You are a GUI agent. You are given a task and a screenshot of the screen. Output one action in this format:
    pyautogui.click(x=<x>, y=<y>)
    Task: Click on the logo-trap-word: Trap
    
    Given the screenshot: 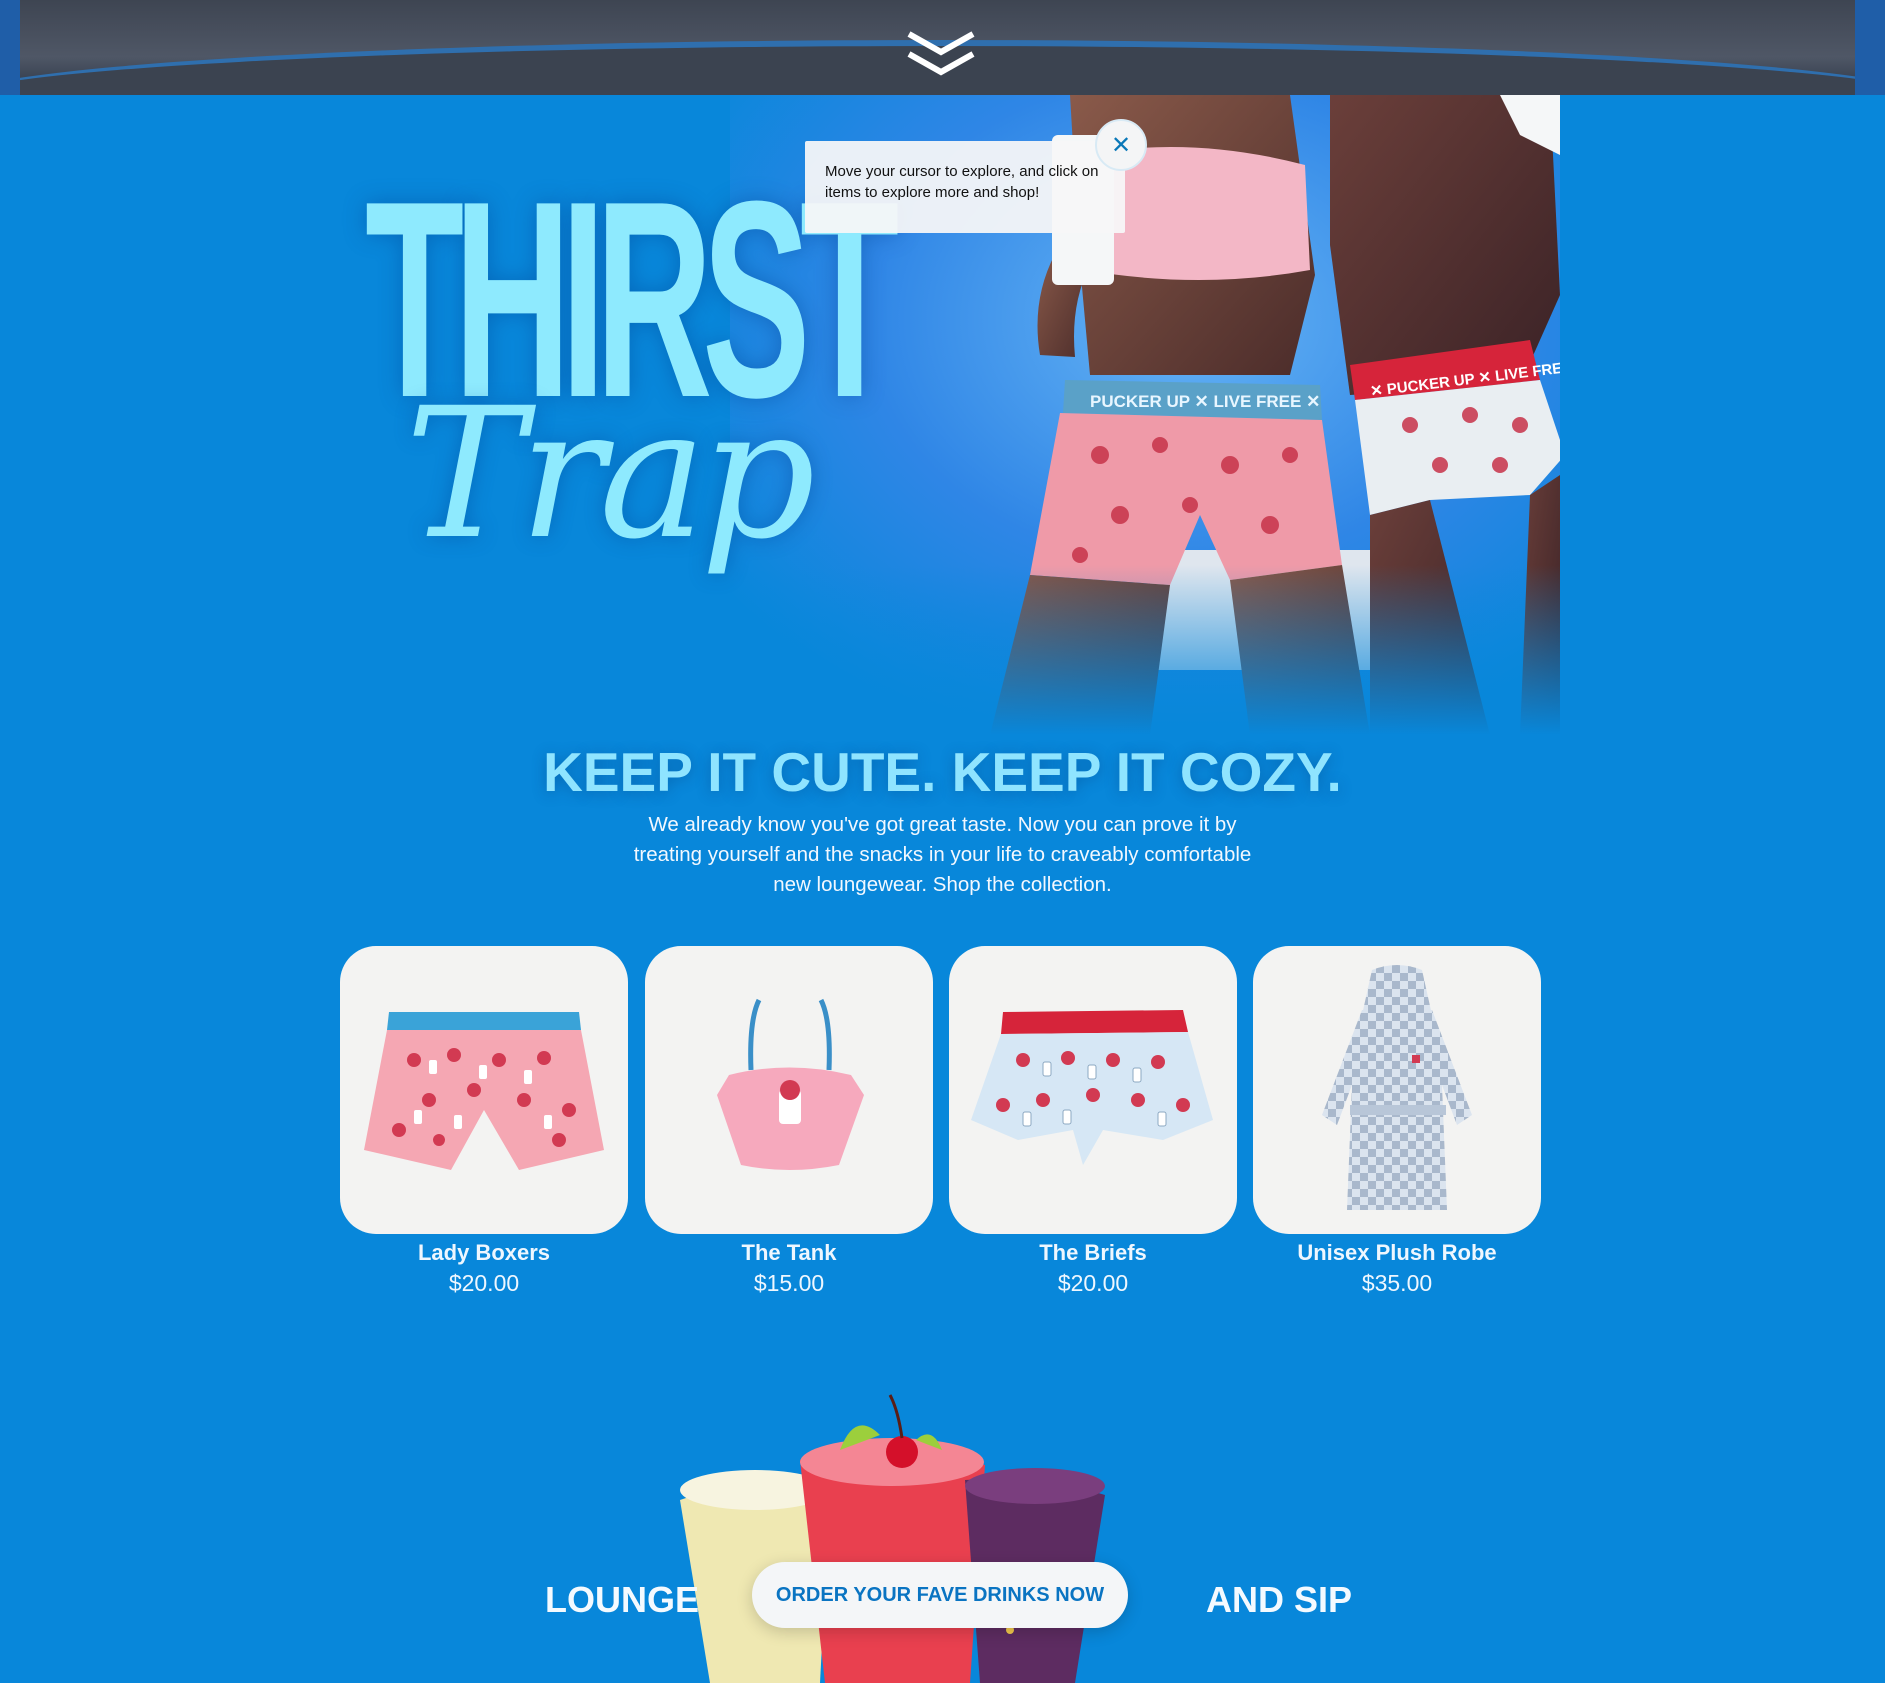 What is the action you would take?
    pyautogui.click(x=610, y=474)
    